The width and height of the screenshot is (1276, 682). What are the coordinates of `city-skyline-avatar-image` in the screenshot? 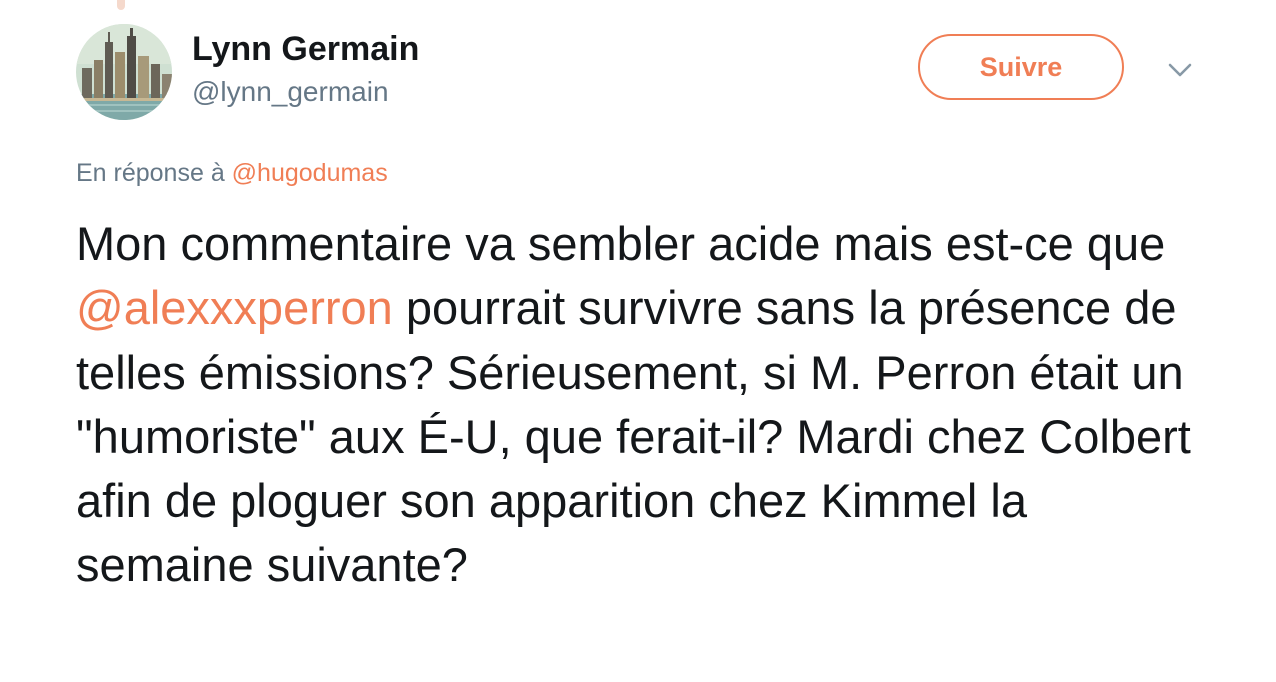 It's located at (124, 72).